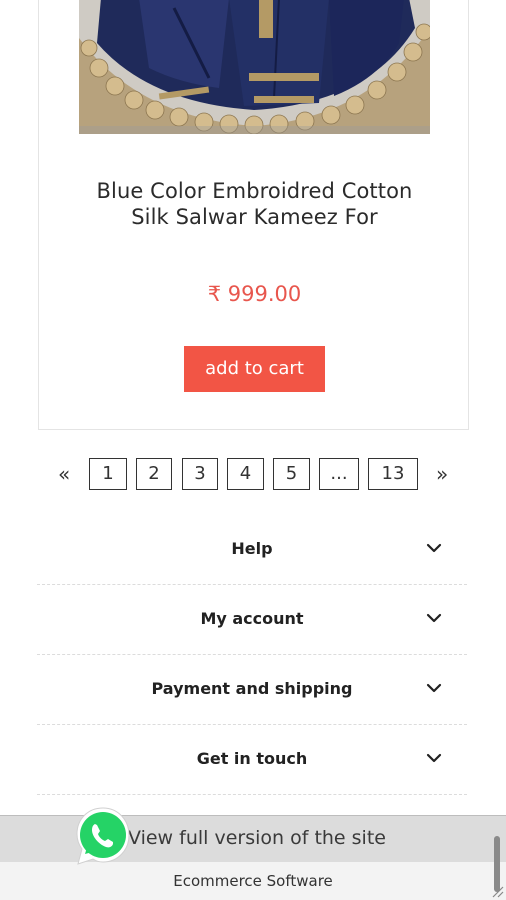  I want to click on accordion-label: Help, so click(252, 548).